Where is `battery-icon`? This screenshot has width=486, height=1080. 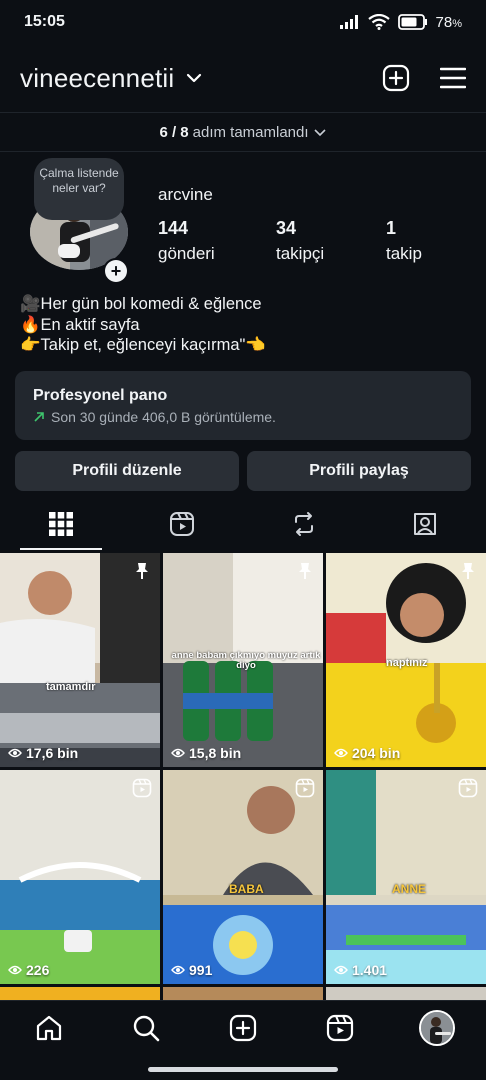 battery-icon is located at coordinates (412, 22).